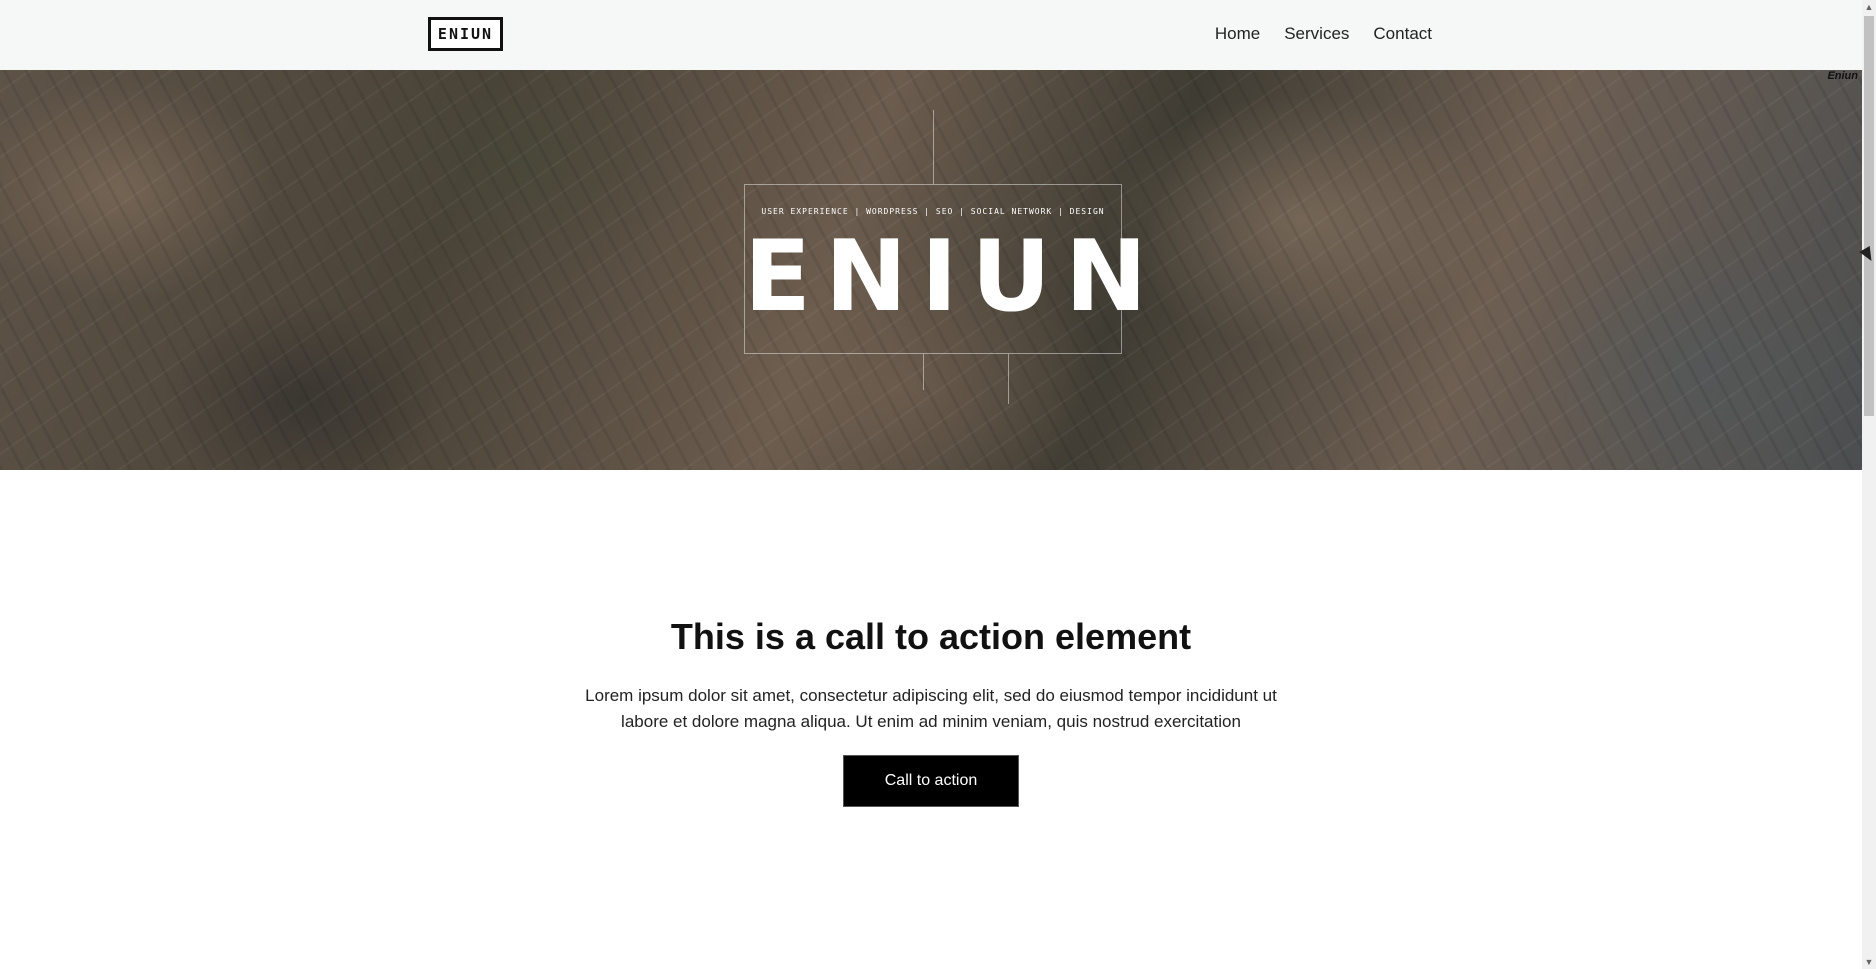 The height and width of the screenshot is (969, 1876). What do you see at coordinates (933, 147) in the screenshot?
I see `hero-frame-line-top` at bounding box center [933, 147].